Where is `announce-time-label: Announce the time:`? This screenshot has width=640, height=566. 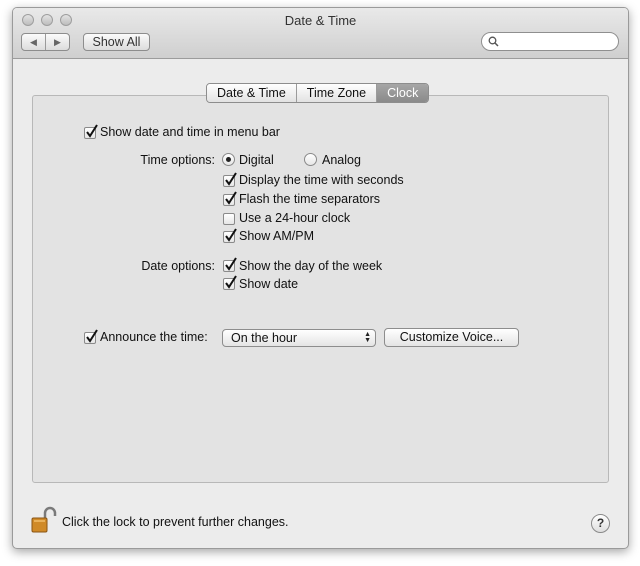 announce-time-label: Announce the time: is located at coordinates (154, 337).